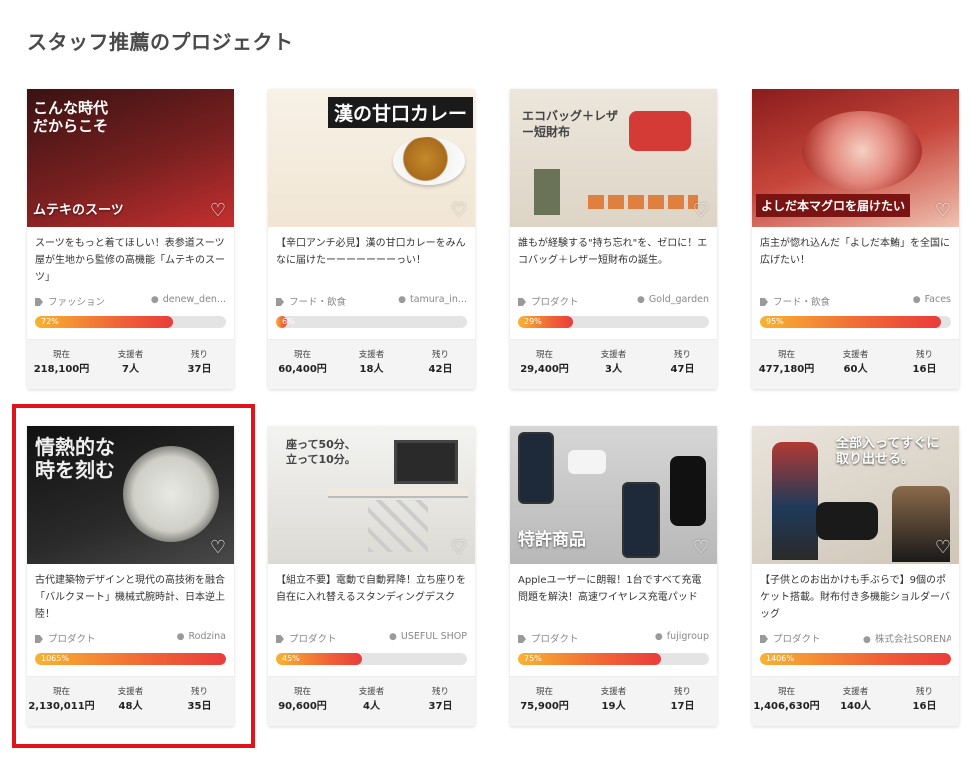 This screenshot has width=980, height=762. Describe the element at coordinates (371, 495) in the screenshot. I see `project-thumbnail: 座って50分、立って10分。 ♡` at that location.